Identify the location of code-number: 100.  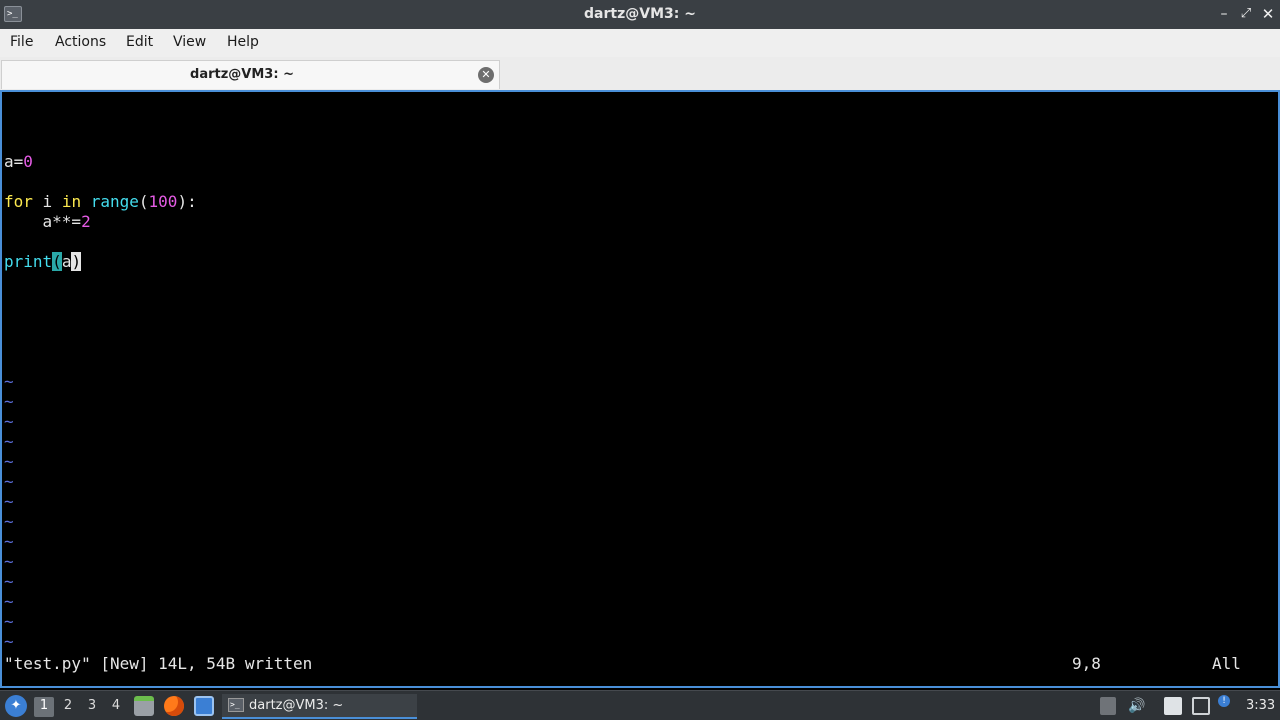
(163, 201).